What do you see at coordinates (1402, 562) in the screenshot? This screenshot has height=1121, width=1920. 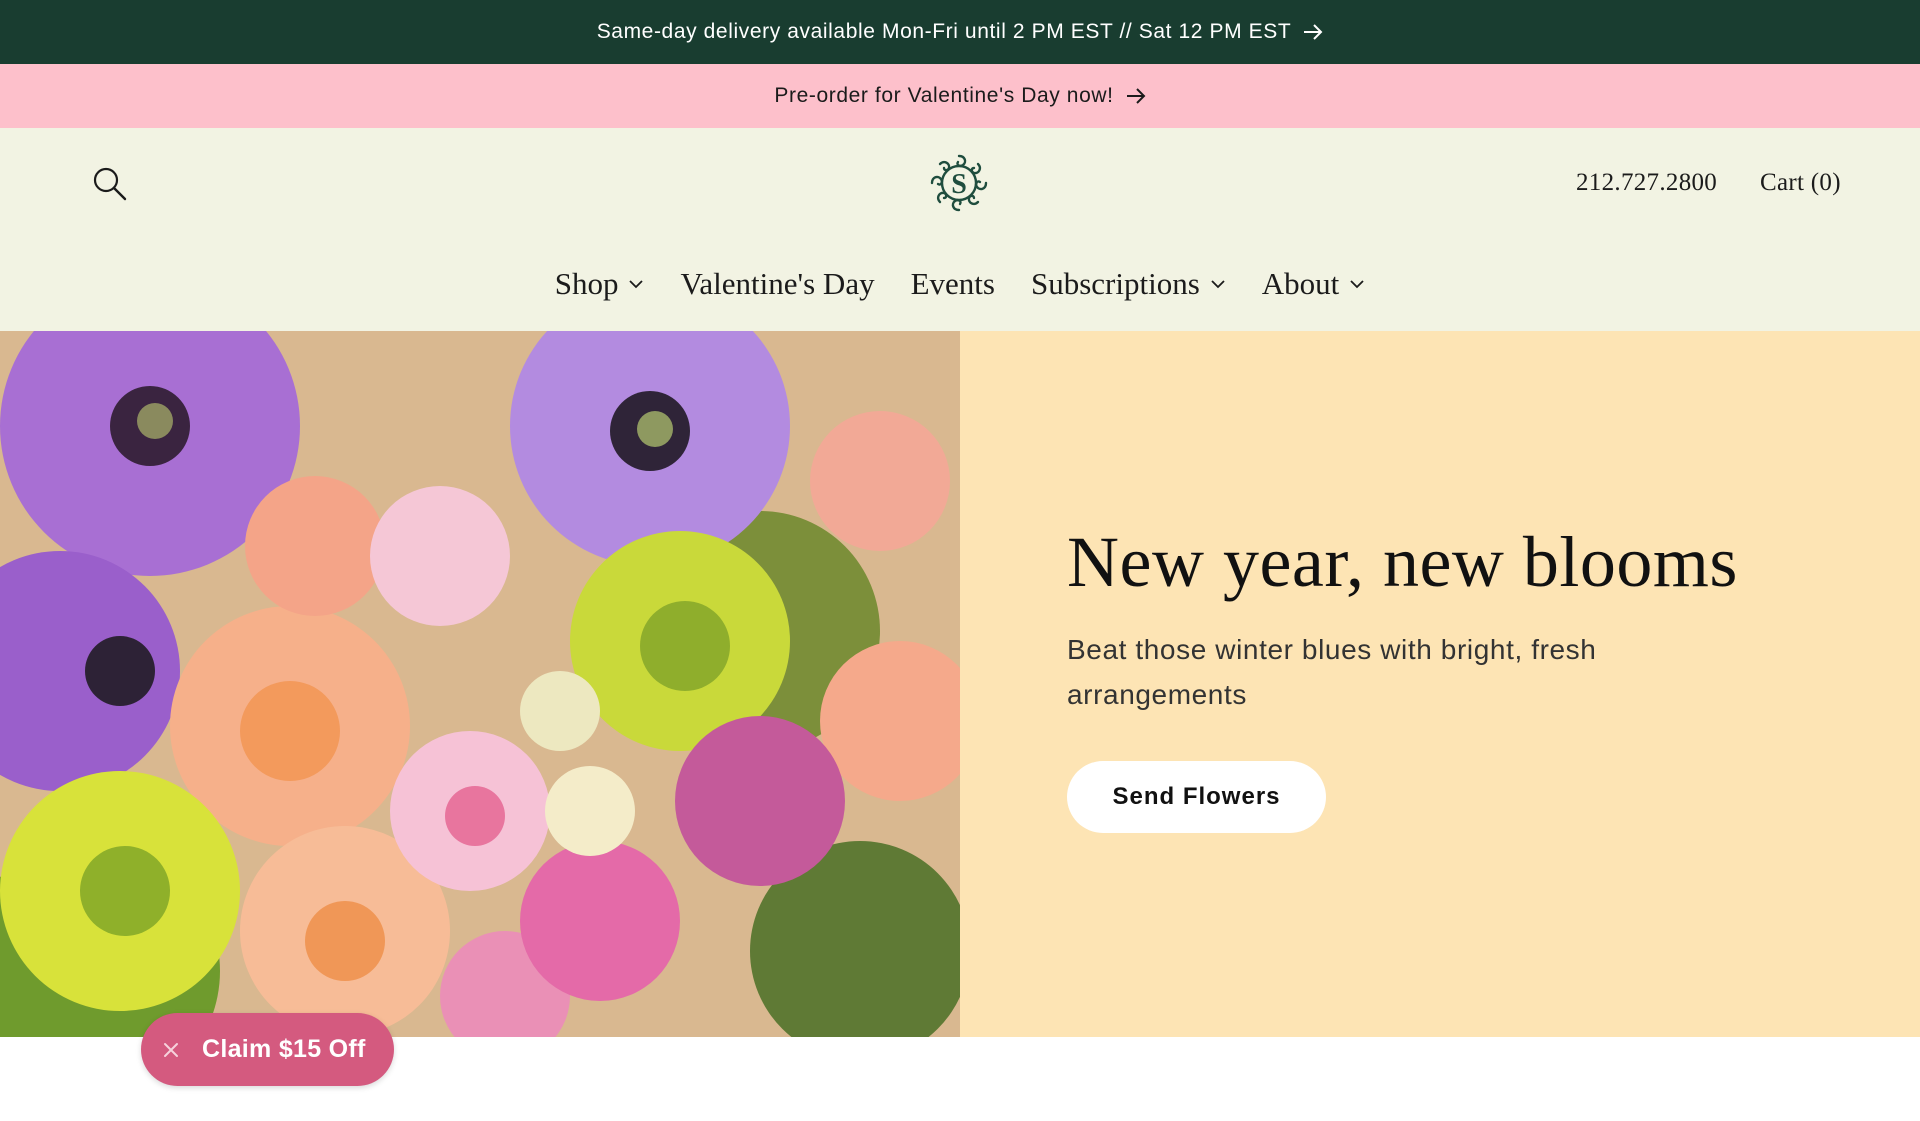 I see `hero-title: New year, new blooms` at bounding box center [1402, 562].